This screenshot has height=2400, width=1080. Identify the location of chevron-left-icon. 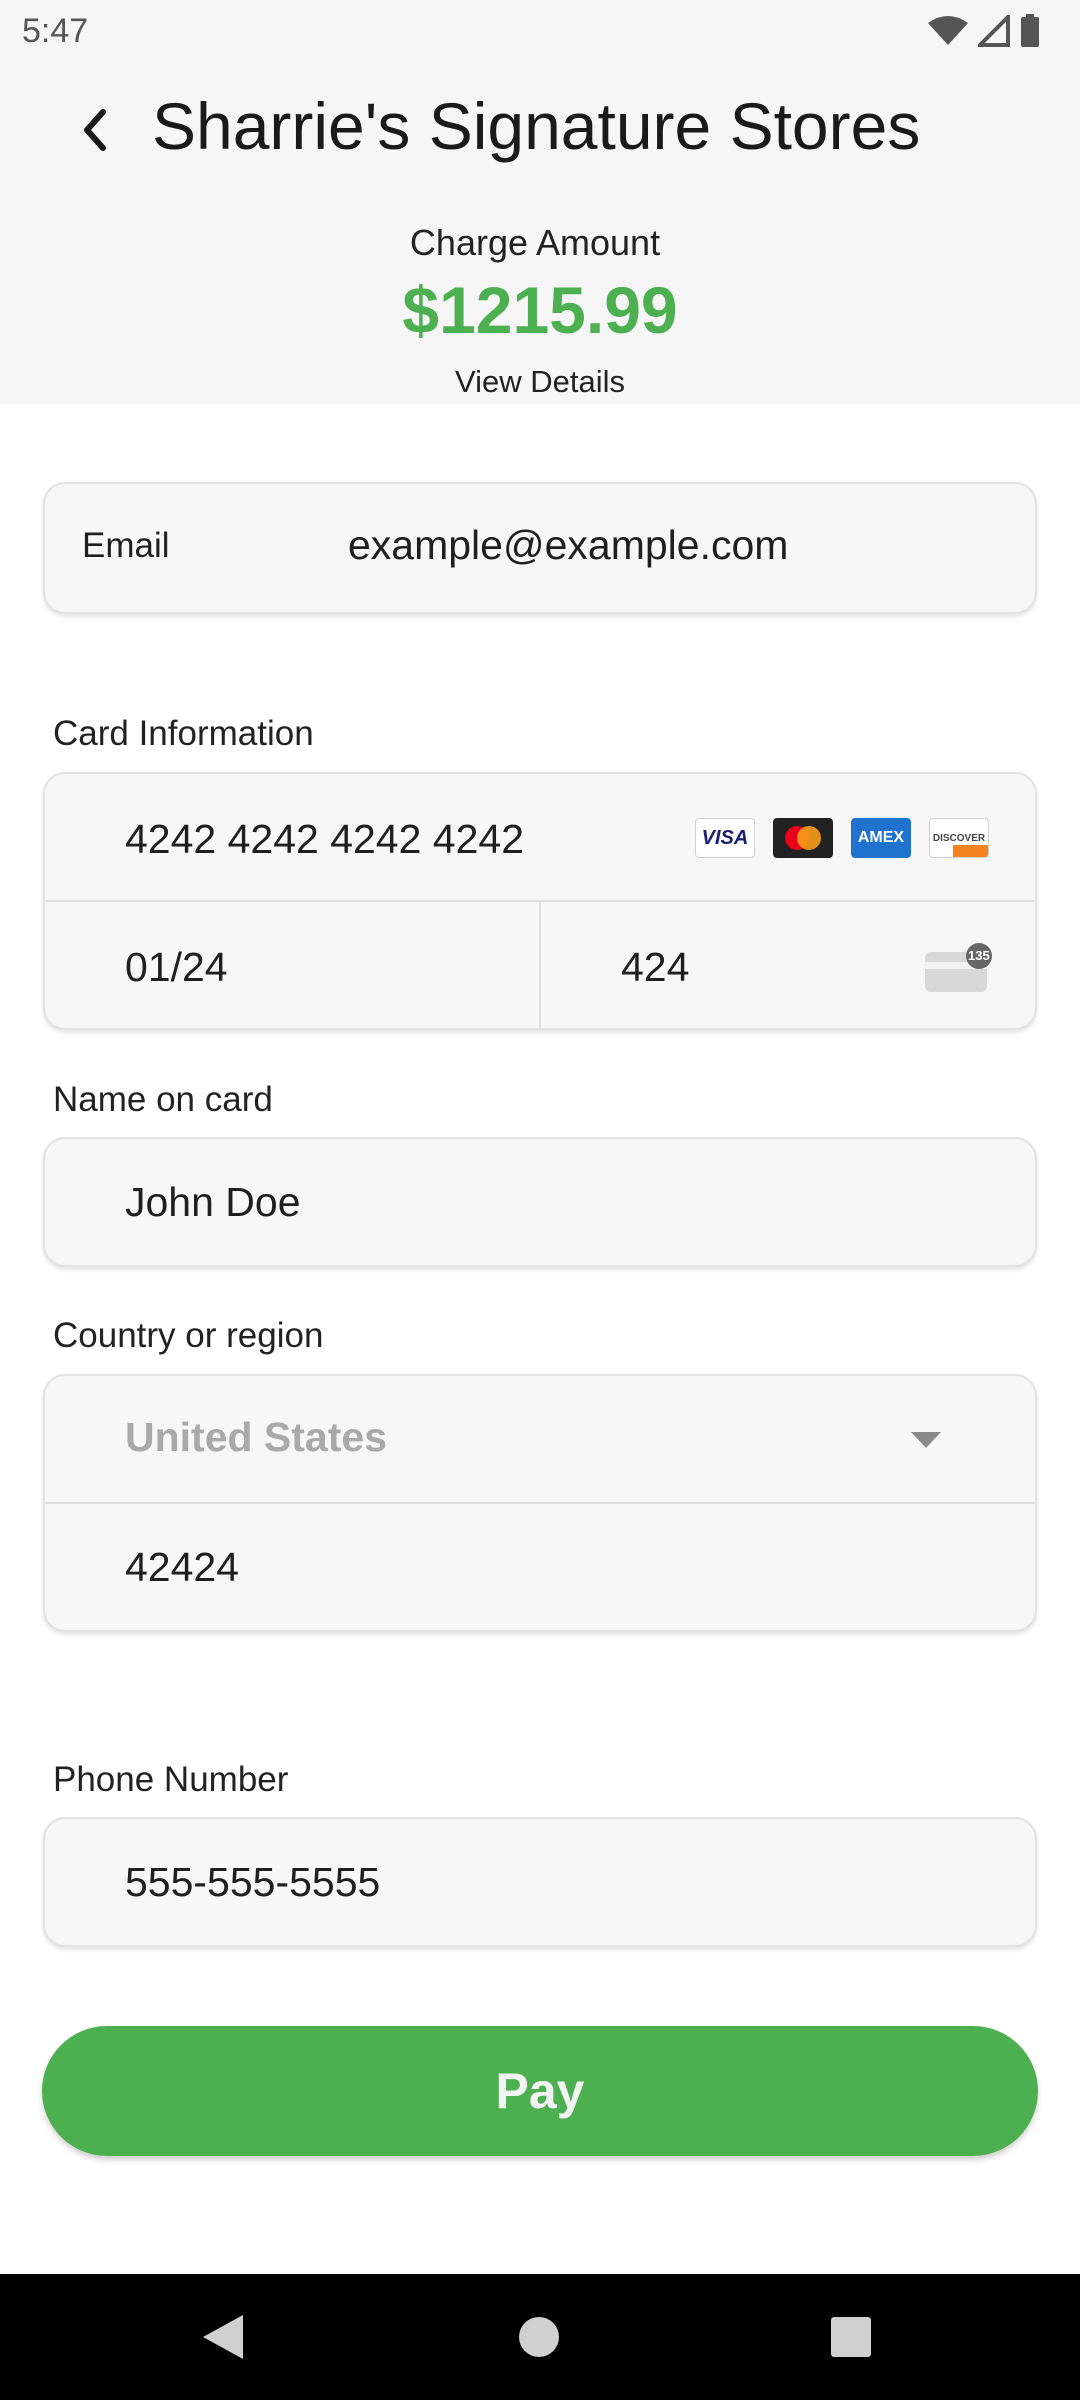
(95, 130).